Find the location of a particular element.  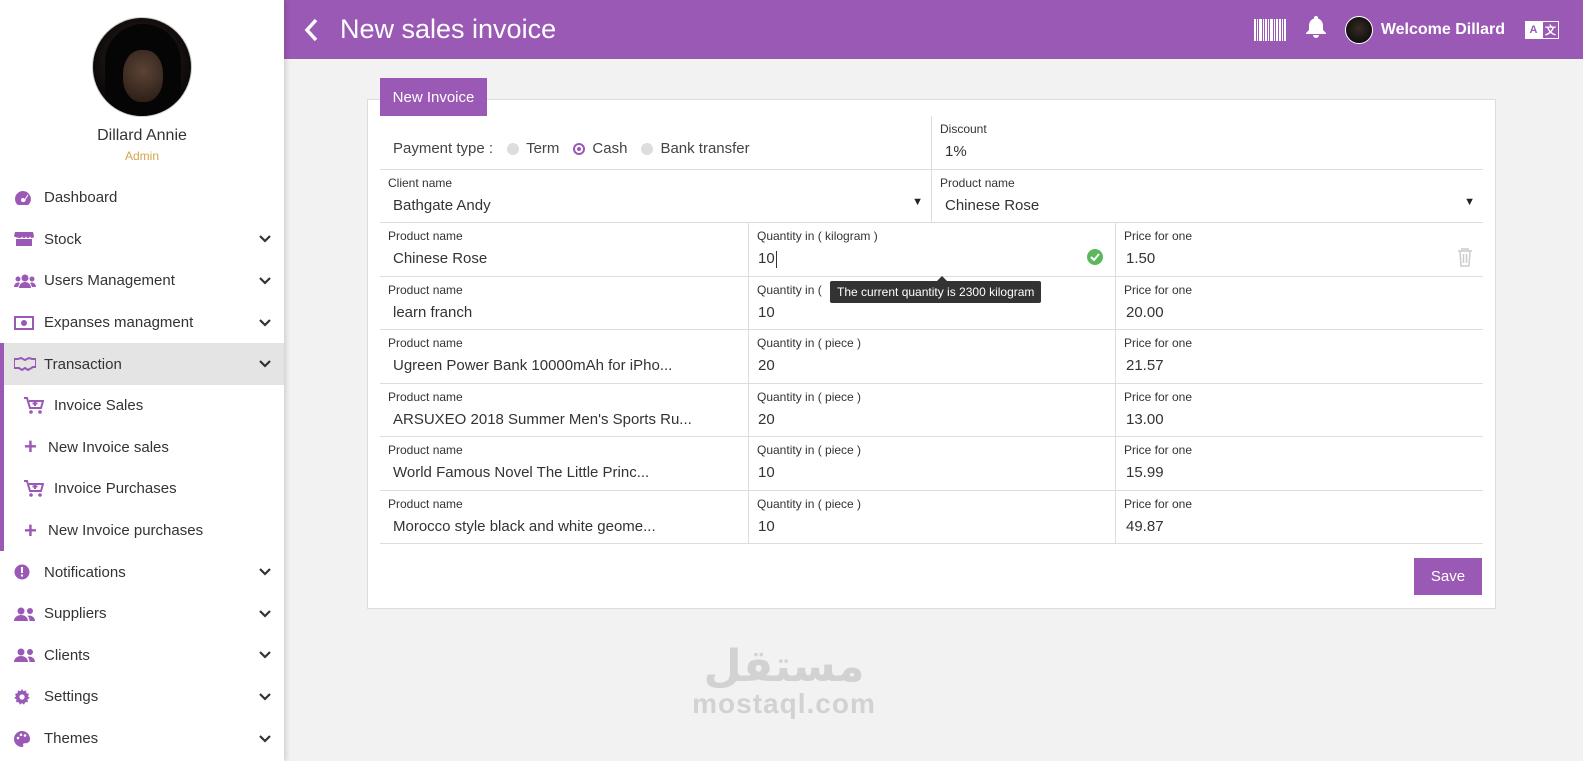

sidebar-item-label: Dashboard is located at coordinates (81, 198).